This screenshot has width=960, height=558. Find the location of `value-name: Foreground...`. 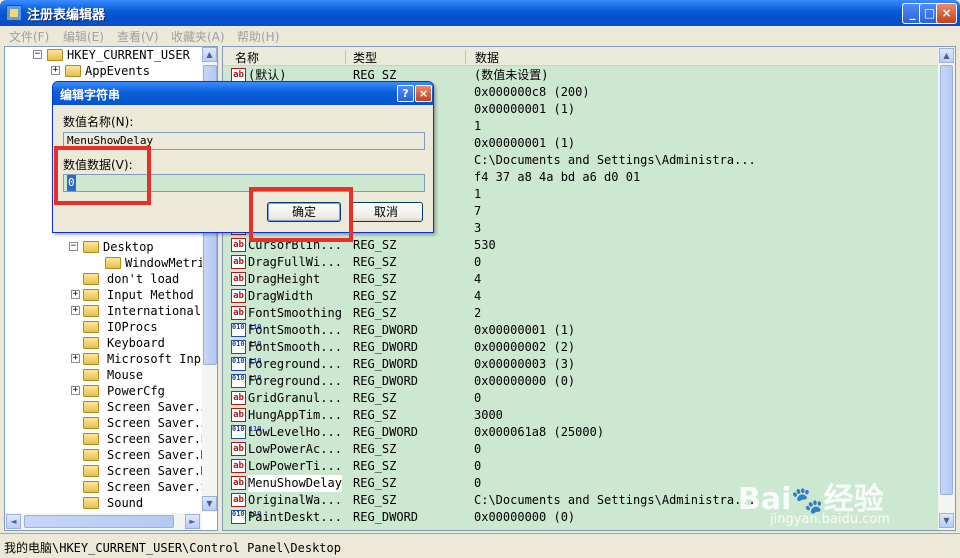

value-name: Foreground... is located at coordinates (295, 364).